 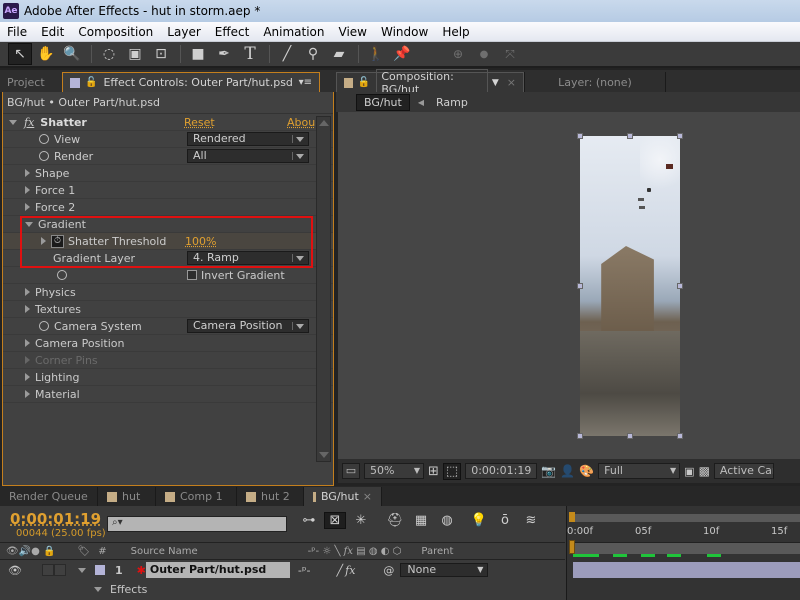 What do you see at coordinates (248, 139) in the screenshot?
I see `view-dropdown: Rendered` at bounding box center [248, 139].